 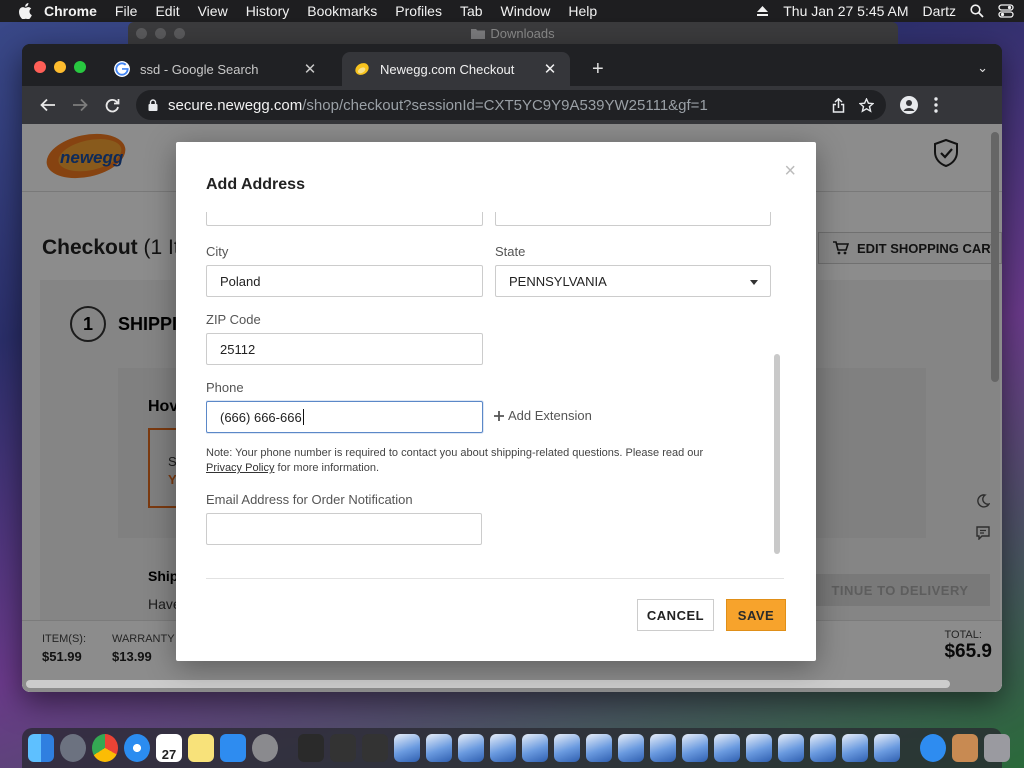 What do you see at coordinates (112, 105) in the screenshot?
I see `reload-icon` at bounding box center [112, 105].